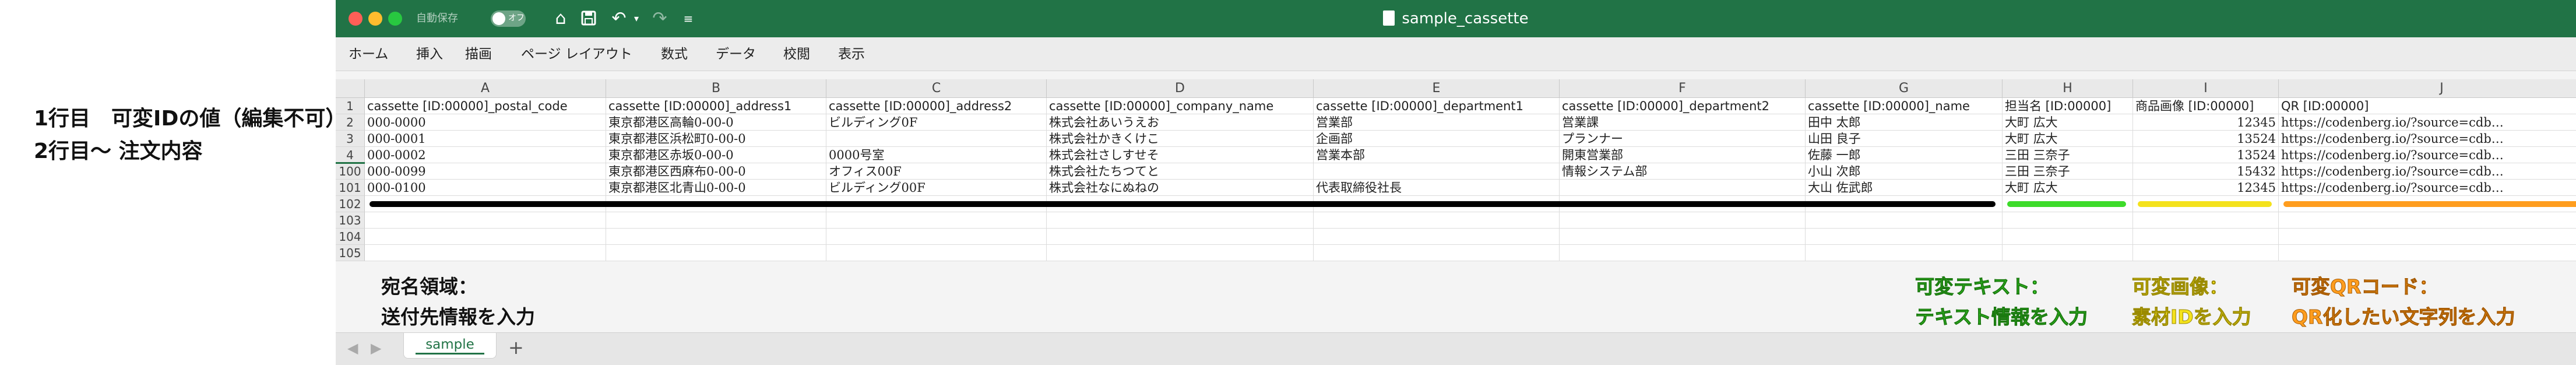 The height and width of the screenshot is (365, 2576). Describe the element at coordinates (716, 122) in the screenshot. I see `cell-b2: 東京都港区高輪0-00-0` at that location.